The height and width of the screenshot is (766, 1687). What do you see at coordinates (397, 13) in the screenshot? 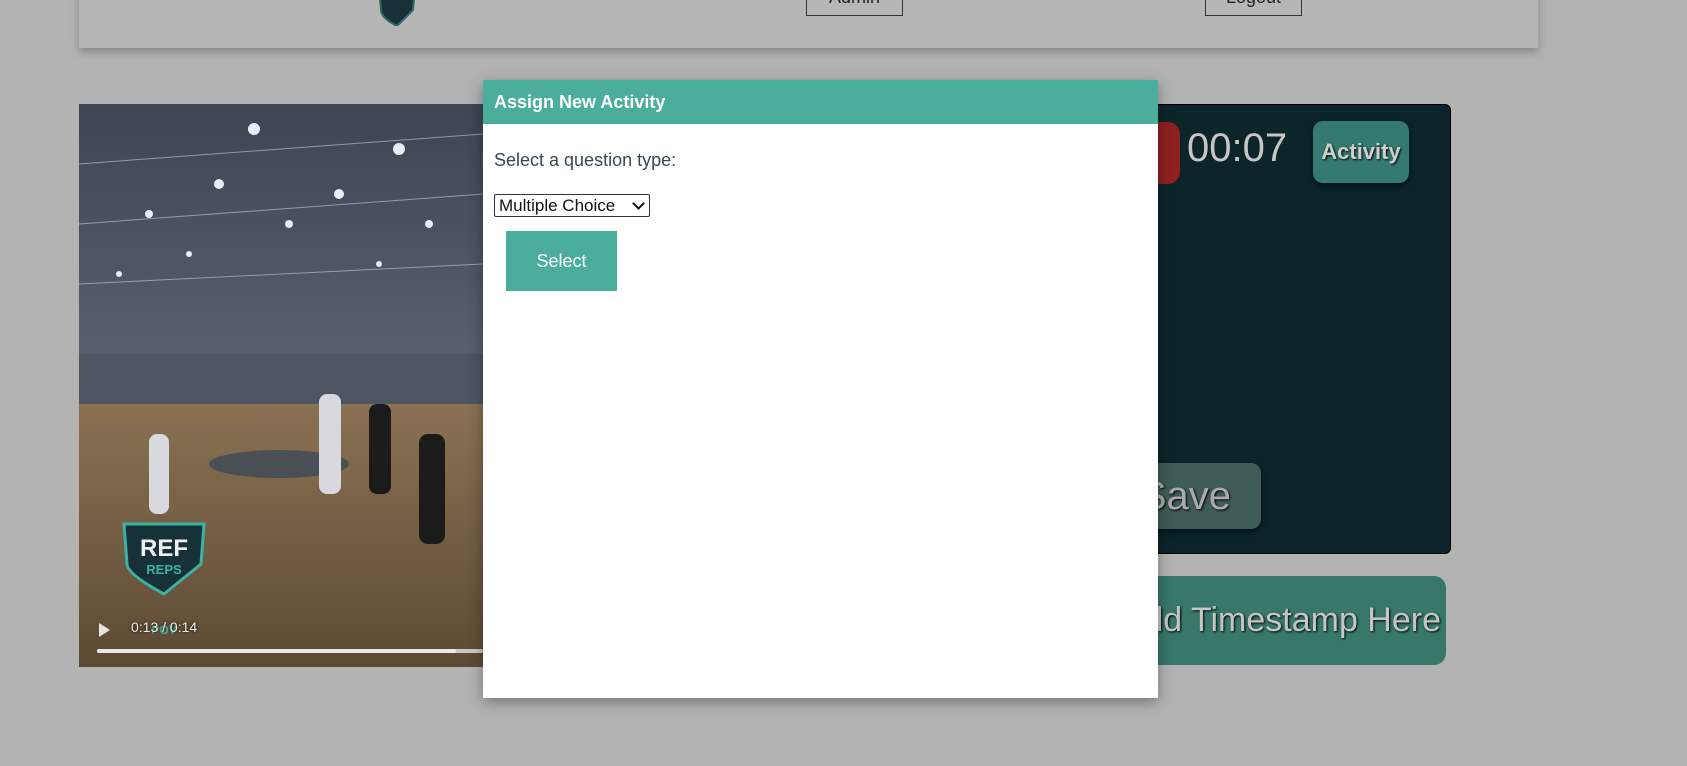
I see `logo-icon` at bounding box center [397, 13].